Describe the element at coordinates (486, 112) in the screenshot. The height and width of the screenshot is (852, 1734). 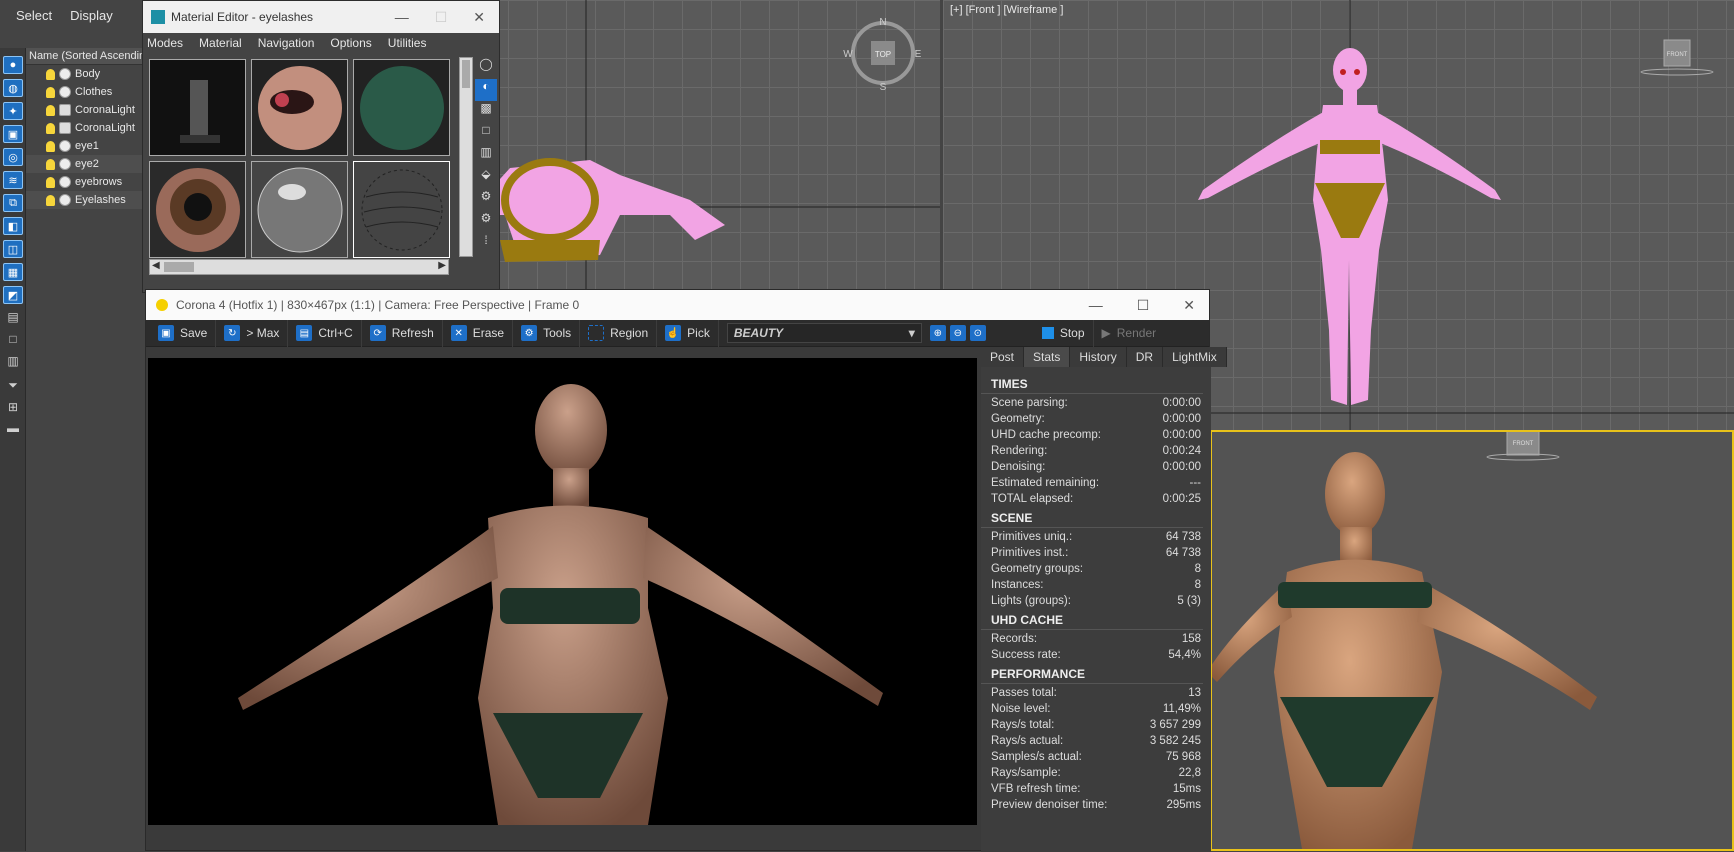
I see `background-icon: ▩` at that location.